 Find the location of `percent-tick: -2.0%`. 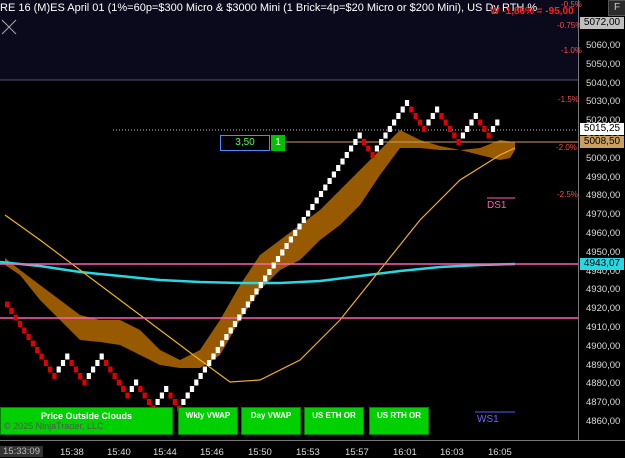

percent-tick: -2.0% is located at coordinates (566, 147).